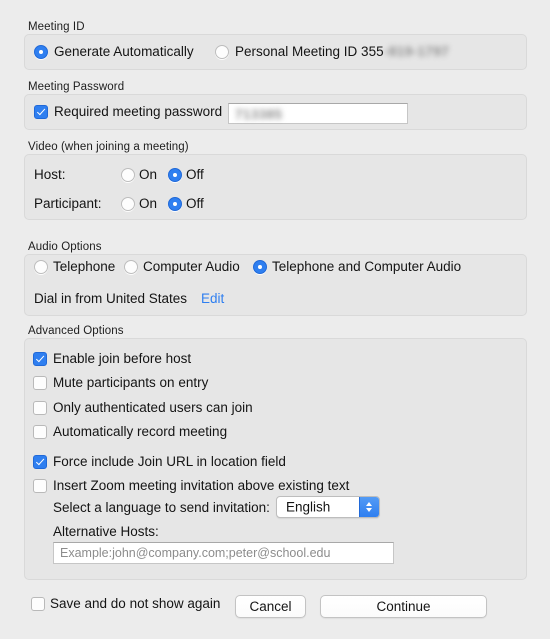 This screenshot has height=639, width=550. What do you see at coordinates (140, 431) in the screenshot?
I see `label-automatically-record-meeting: Automatically record meeting` at bounding box center [140, 431].